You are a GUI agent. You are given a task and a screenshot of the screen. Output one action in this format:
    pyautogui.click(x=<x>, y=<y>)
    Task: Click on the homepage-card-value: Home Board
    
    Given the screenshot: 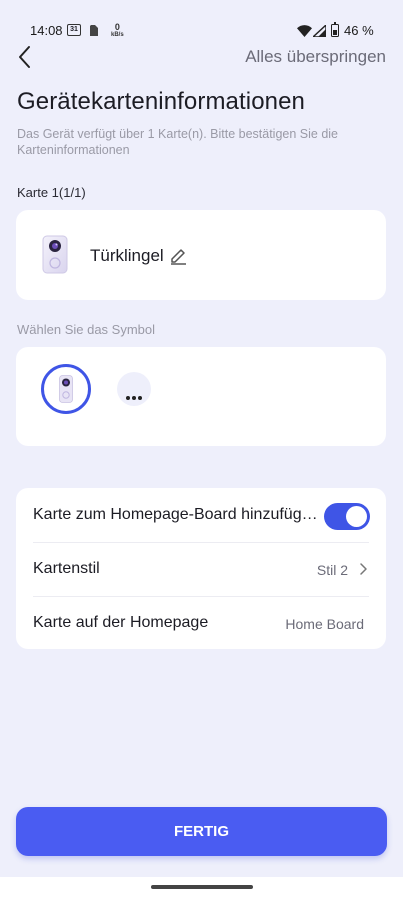 What is the action you would take?
    pyautogui.click(x=324, y=624)
    